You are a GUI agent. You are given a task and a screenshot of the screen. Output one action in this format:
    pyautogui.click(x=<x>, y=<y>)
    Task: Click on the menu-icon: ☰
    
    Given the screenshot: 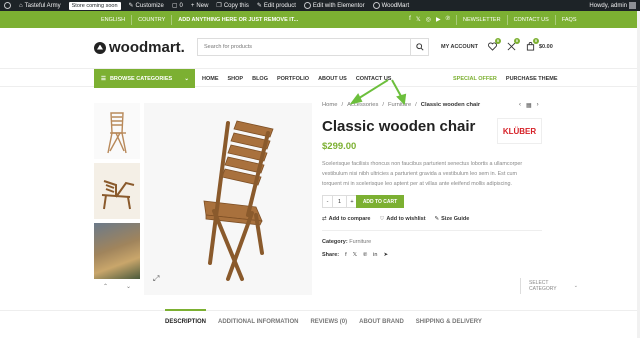 What is the action you would take?
    pyautogui.click(x=103, y=78)
    